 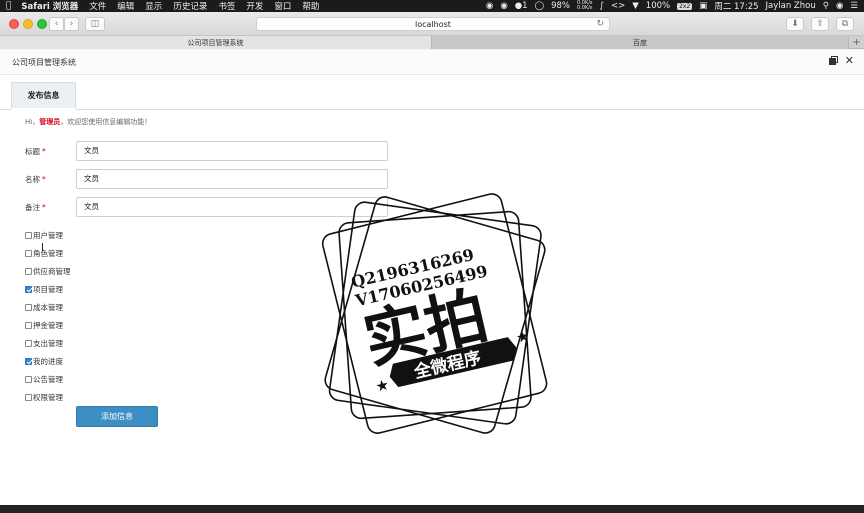 I want to click on permission-item: 供应商管理, so click(x=48, y=271).